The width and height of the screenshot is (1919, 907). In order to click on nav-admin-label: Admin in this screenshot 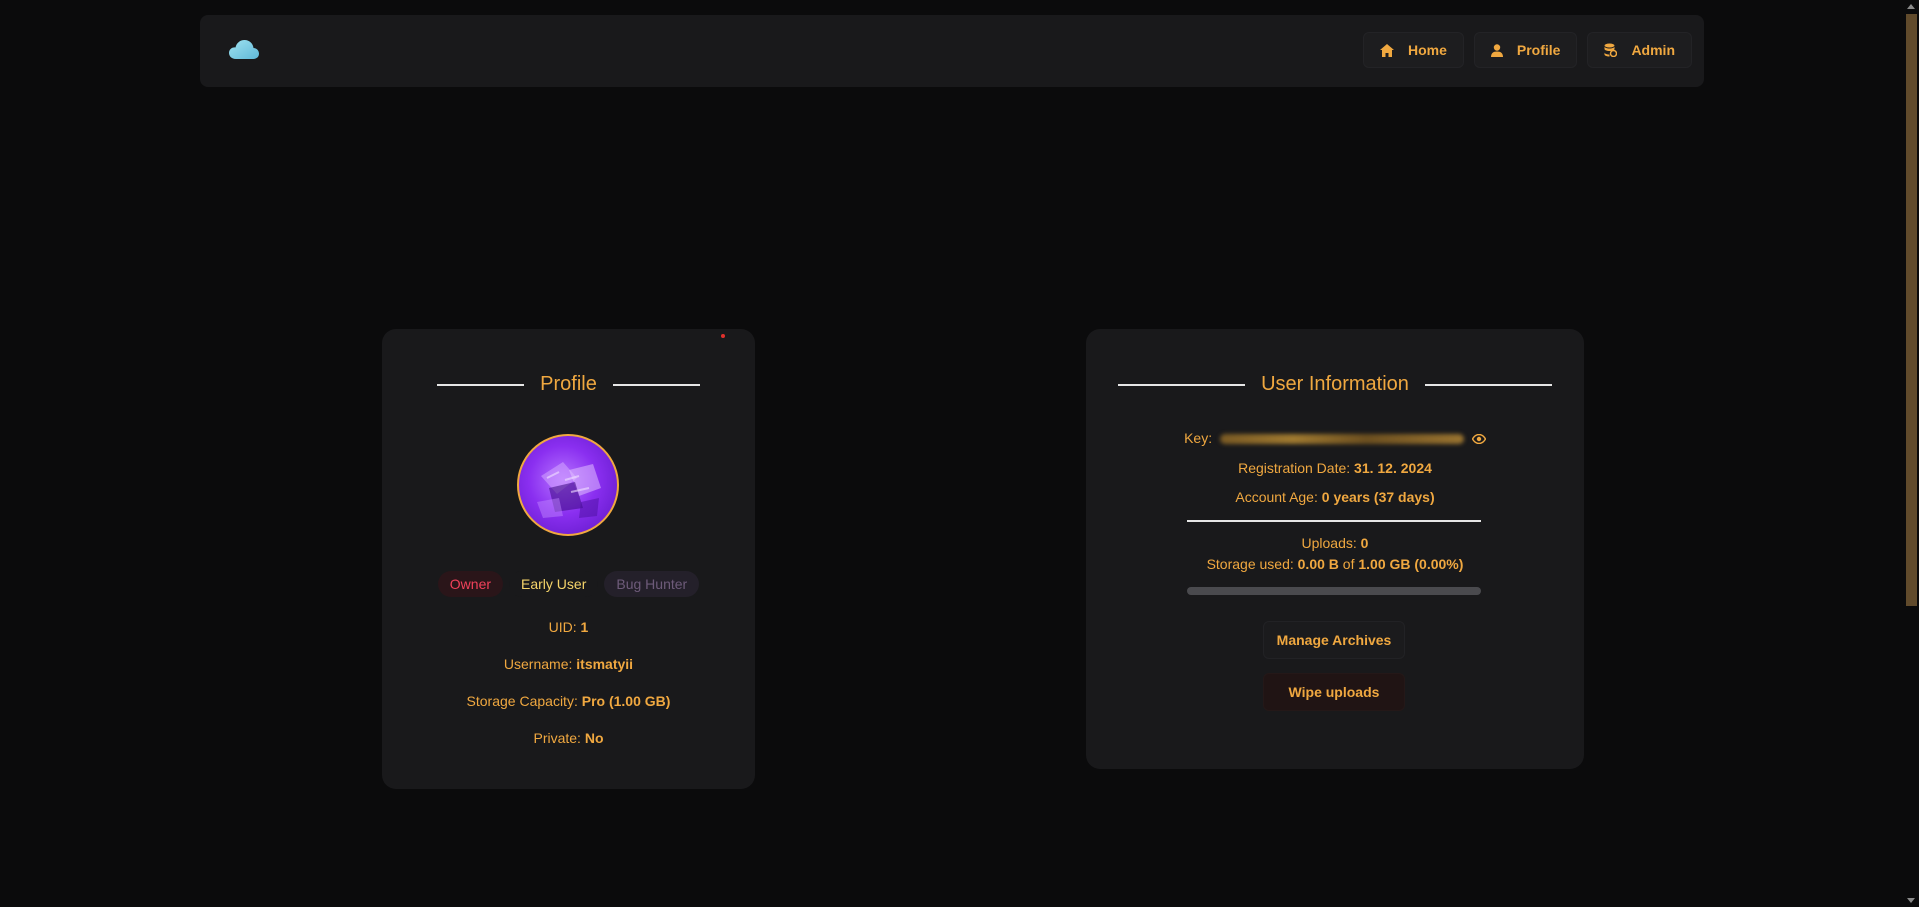, I will do `click(1653, 50)`.